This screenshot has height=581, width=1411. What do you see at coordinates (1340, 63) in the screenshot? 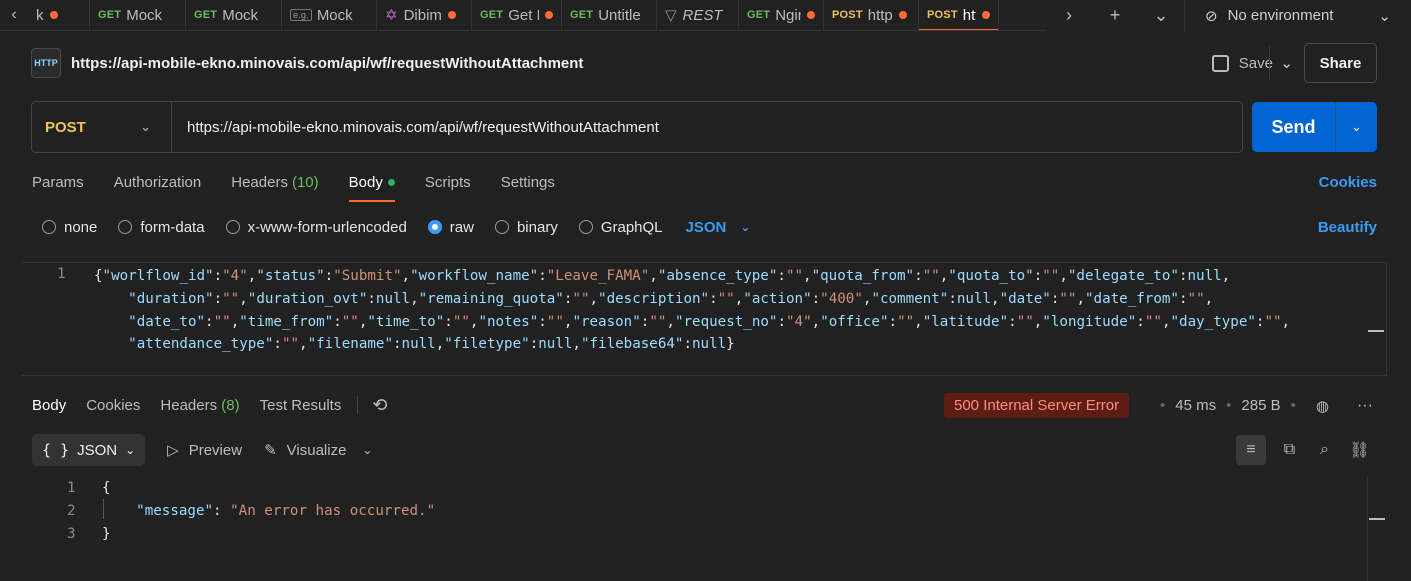
I see `share-button: Share` at bounding box center [1340, 63].